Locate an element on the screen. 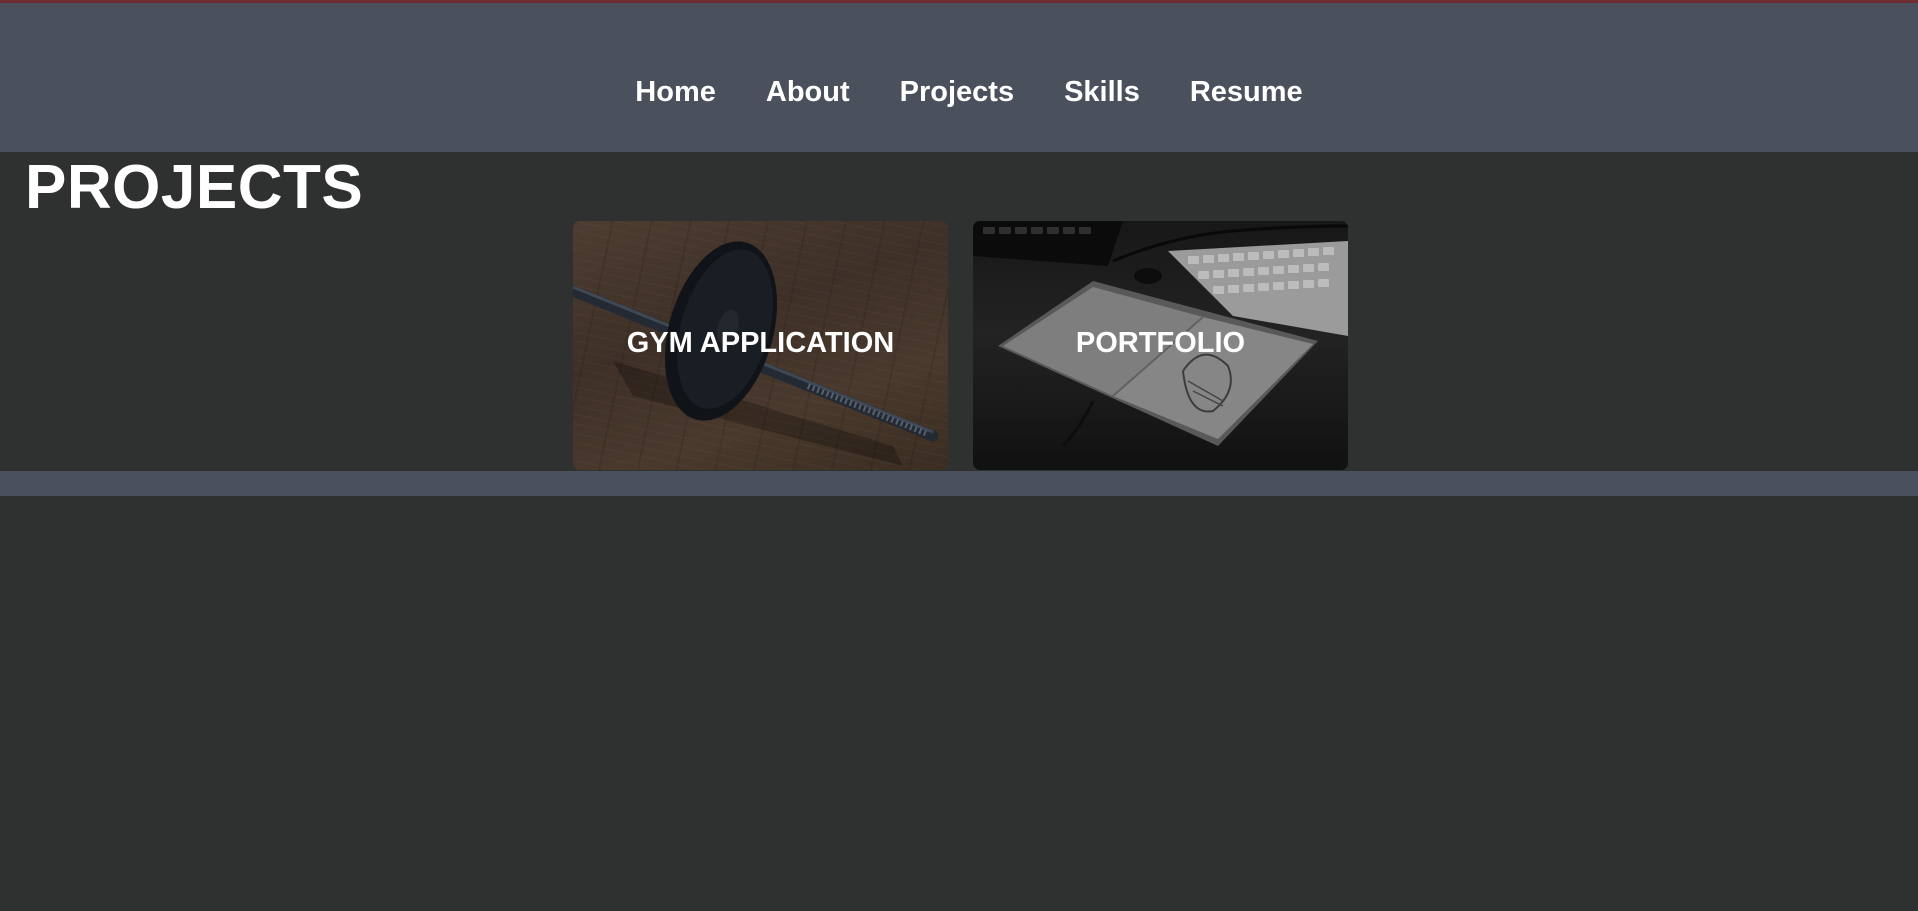  nav-link-skills: Skills is located at coordinates (1102, 92).